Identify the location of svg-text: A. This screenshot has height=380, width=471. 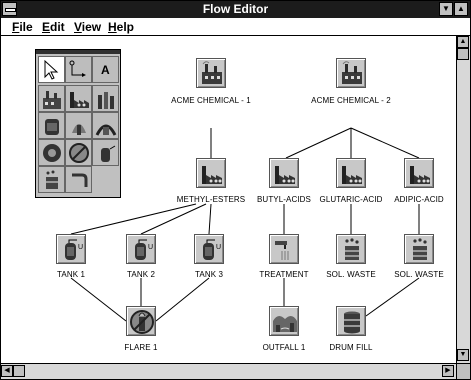
(105, 70).